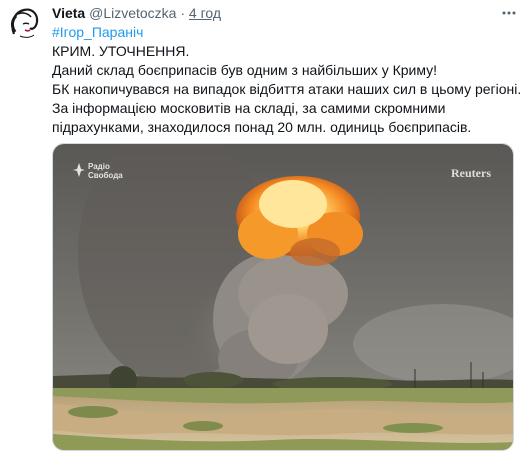 The image size is (527, 456). I want to click on reuters-watermark: Reuters, so click(471, 173).